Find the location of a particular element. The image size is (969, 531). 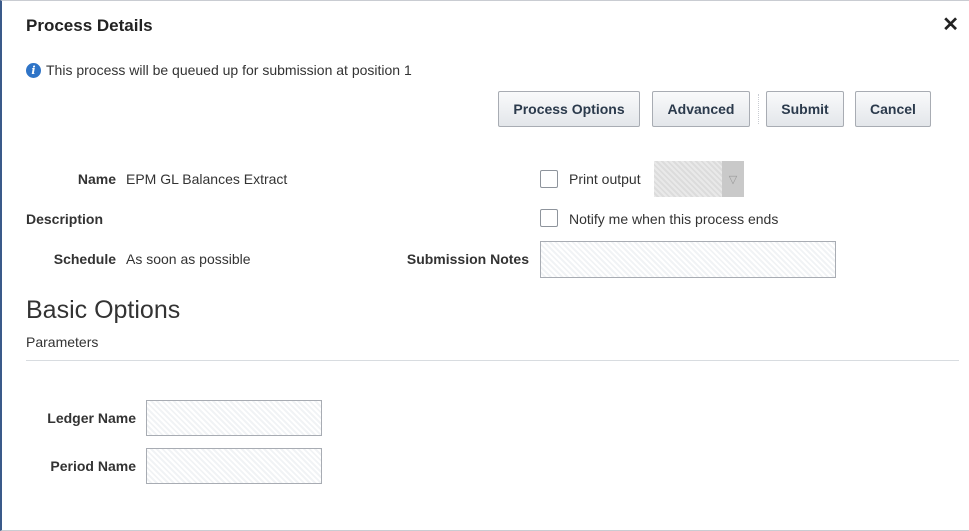

period-name-label: Period Name is located at coordinates (93, 466).